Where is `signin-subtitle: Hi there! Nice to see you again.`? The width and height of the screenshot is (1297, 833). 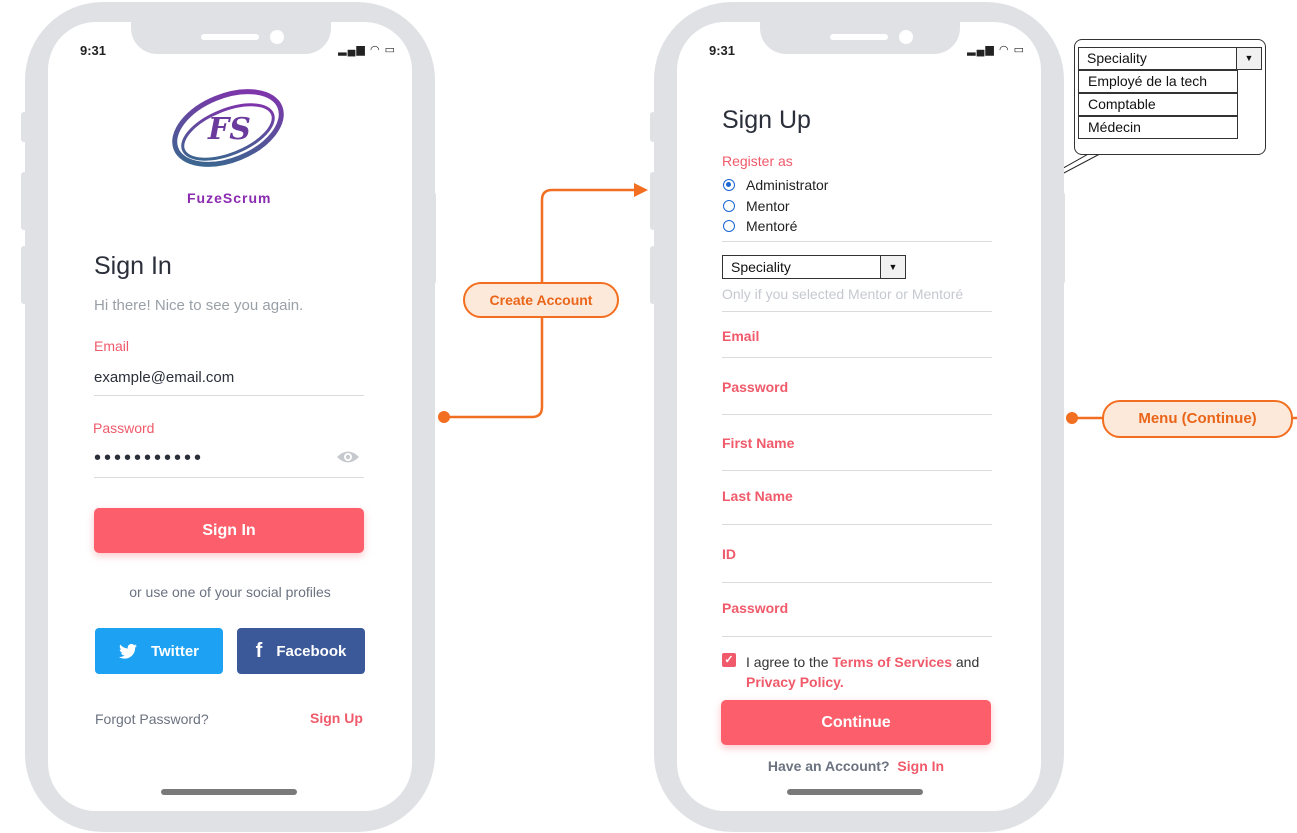 signin-subtitle: Hi there! Nice to see you again. is located at coordinates (199, 305).